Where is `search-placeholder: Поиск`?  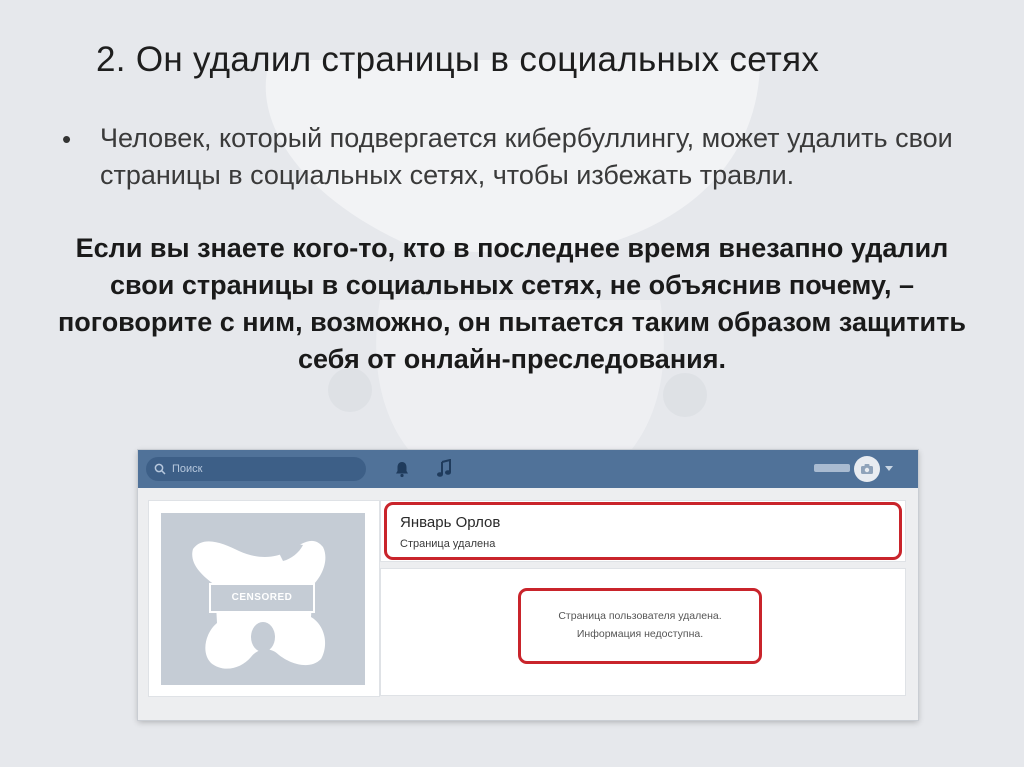 search-placeholder: Поиск is located at coordinates (187, 469).